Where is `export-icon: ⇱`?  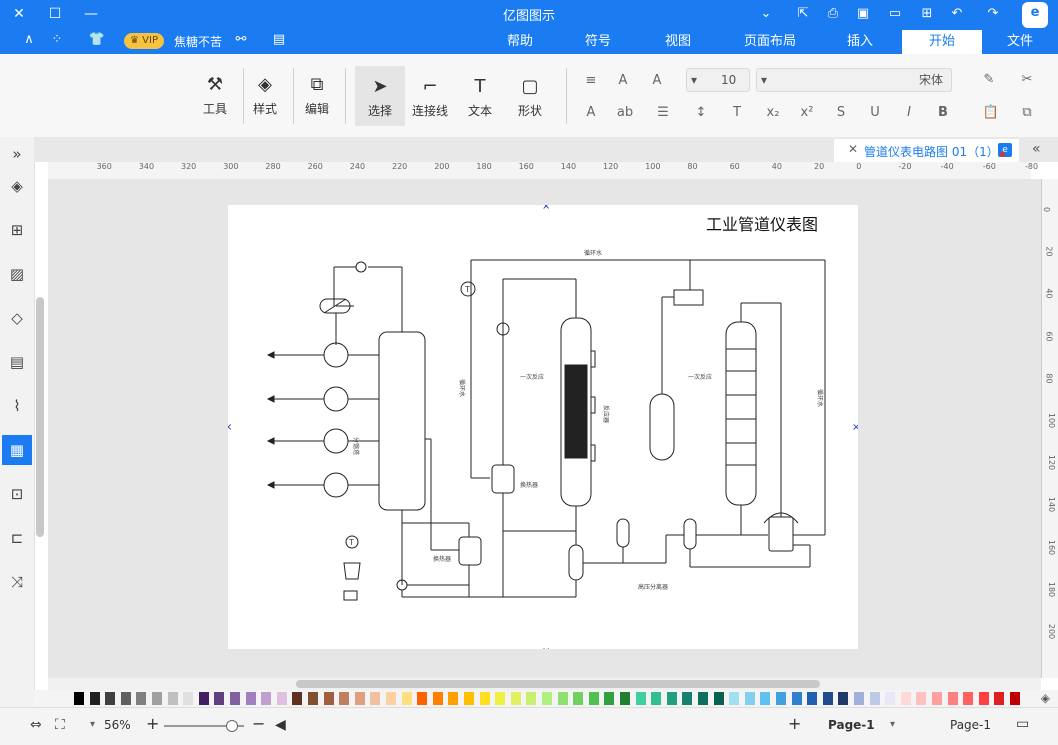
export-icon: ⇱ is located at coordinates (803, 14).